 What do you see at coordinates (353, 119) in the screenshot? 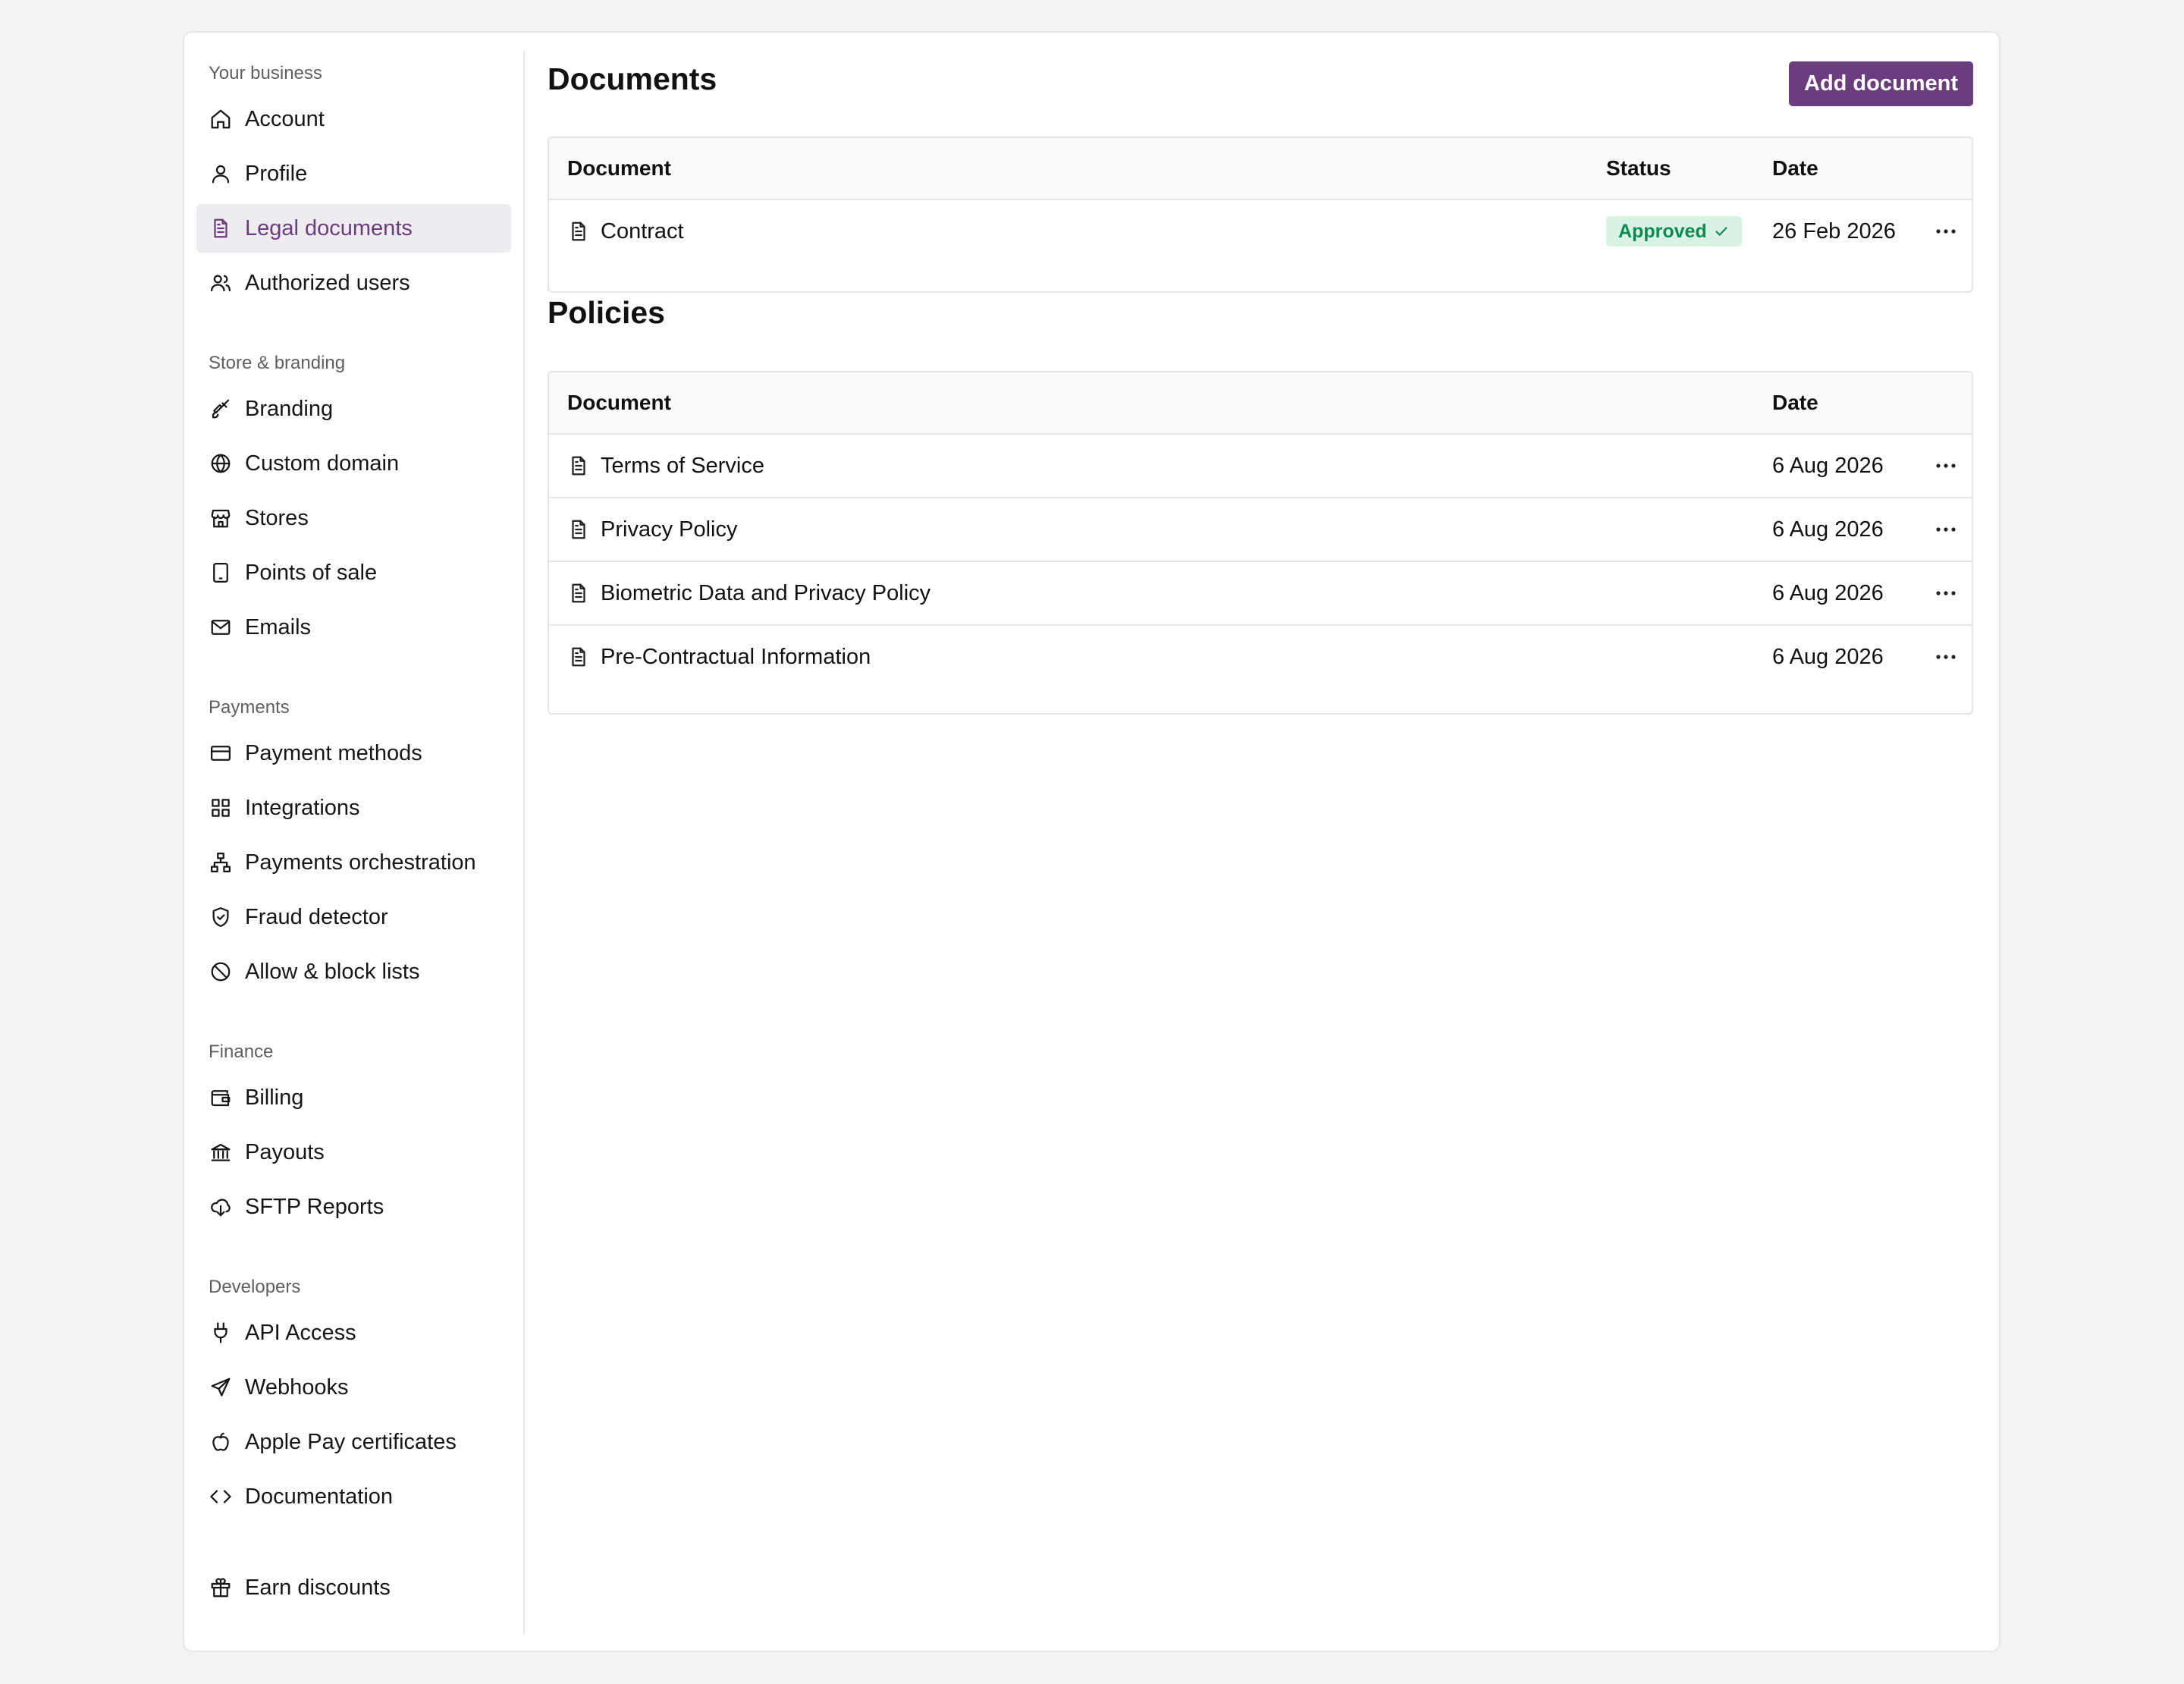
I see `sidebar-item-account: Account` at bounding box center [353, 119].